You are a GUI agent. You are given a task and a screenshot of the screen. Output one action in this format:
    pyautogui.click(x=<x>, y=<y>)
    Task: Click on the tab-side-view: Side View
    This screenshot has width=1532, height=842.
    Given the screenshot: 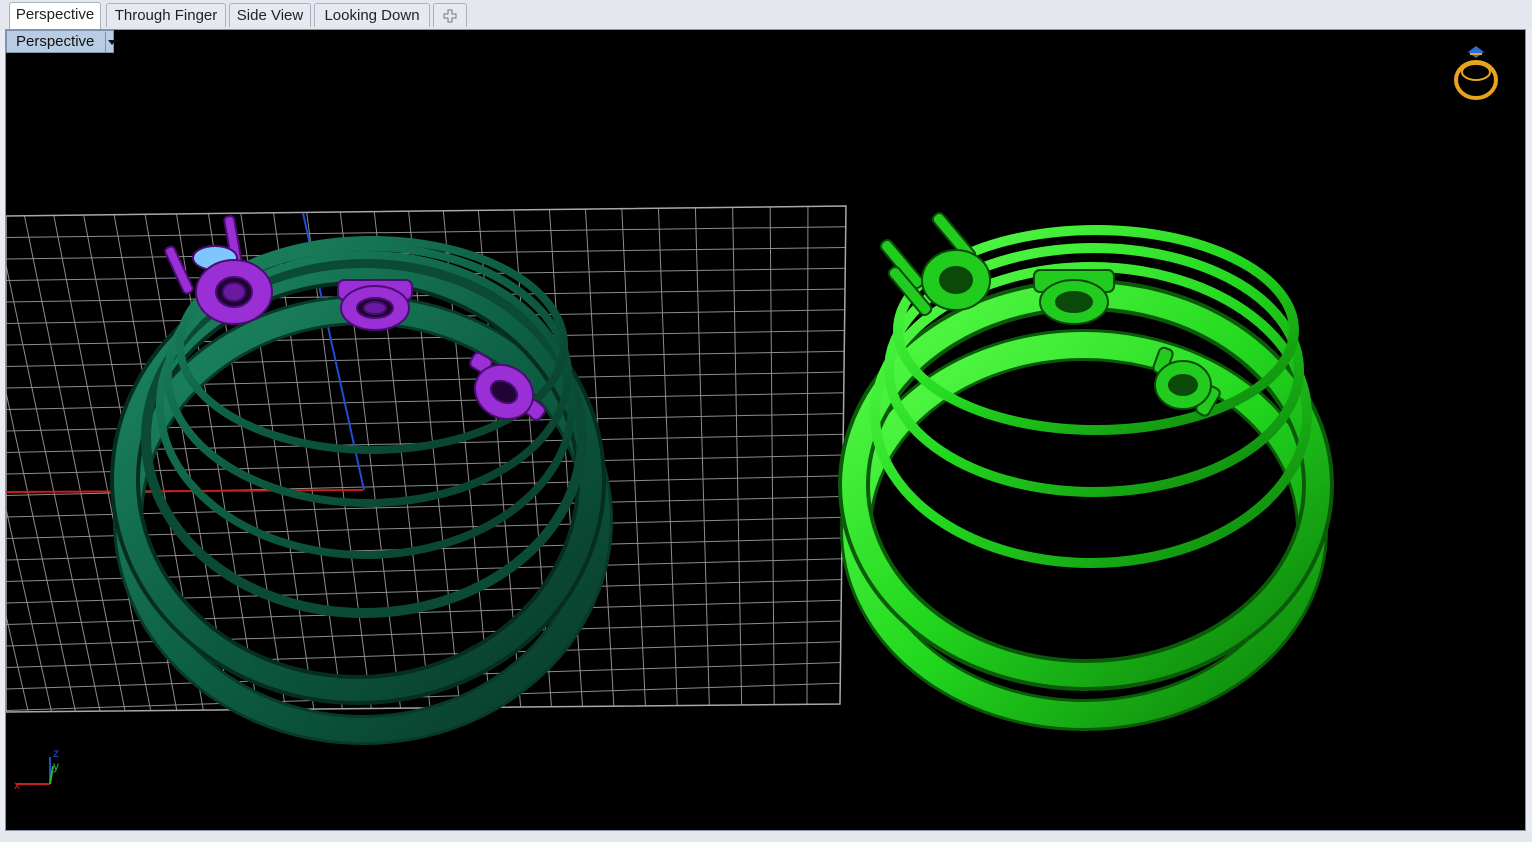 What is the action you would take?
    pyautogui.click(x=270, y=15)
    